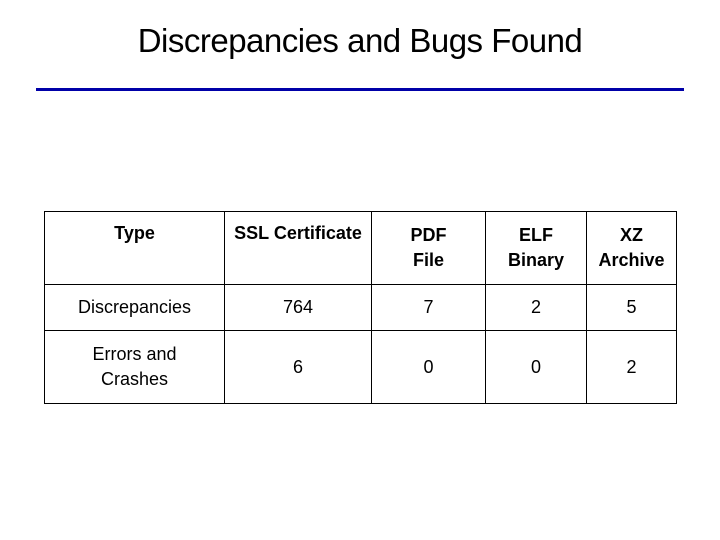 The width and height of the screenshot is (720, 540). Describe the element at coordinates (631, 248) in the screenshot. I see `header-xz-archive: XZ Archive` at that location.